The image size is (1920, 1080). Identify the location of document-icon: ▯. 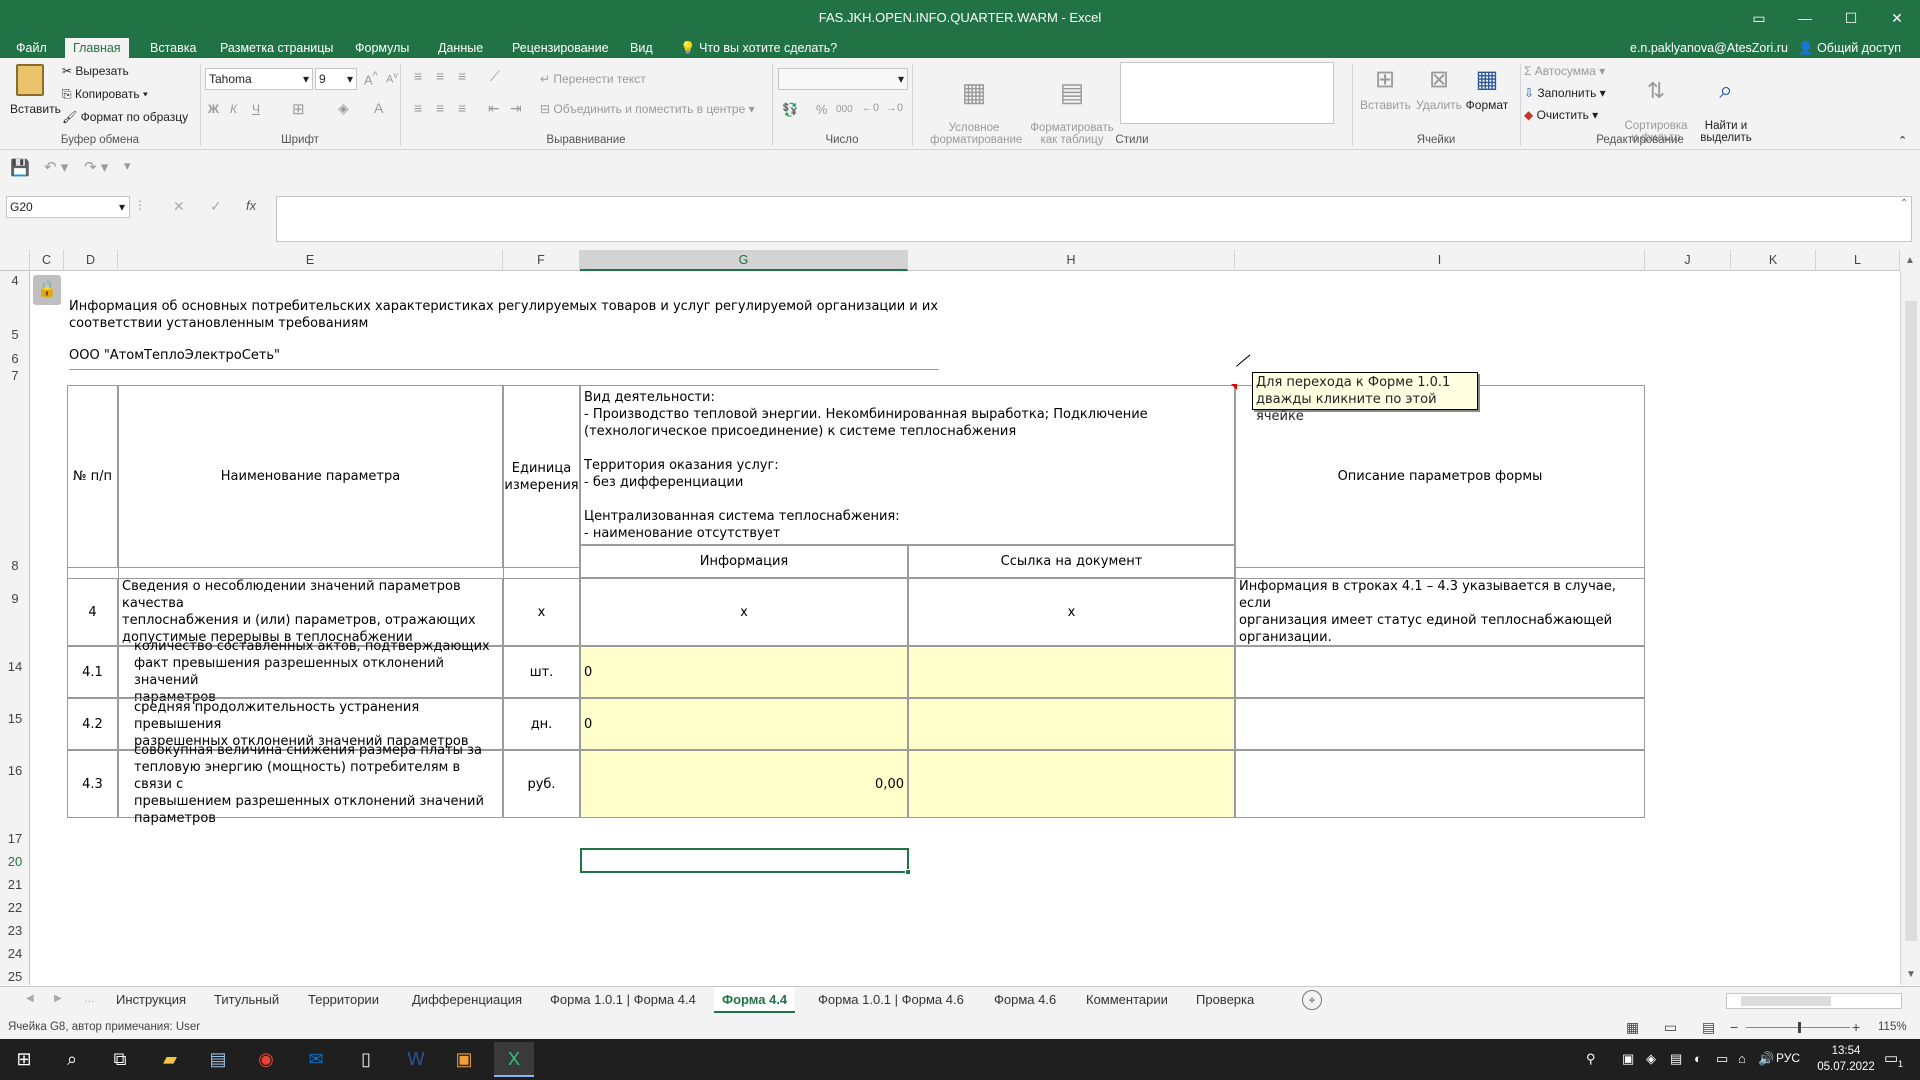
(366, 1059).